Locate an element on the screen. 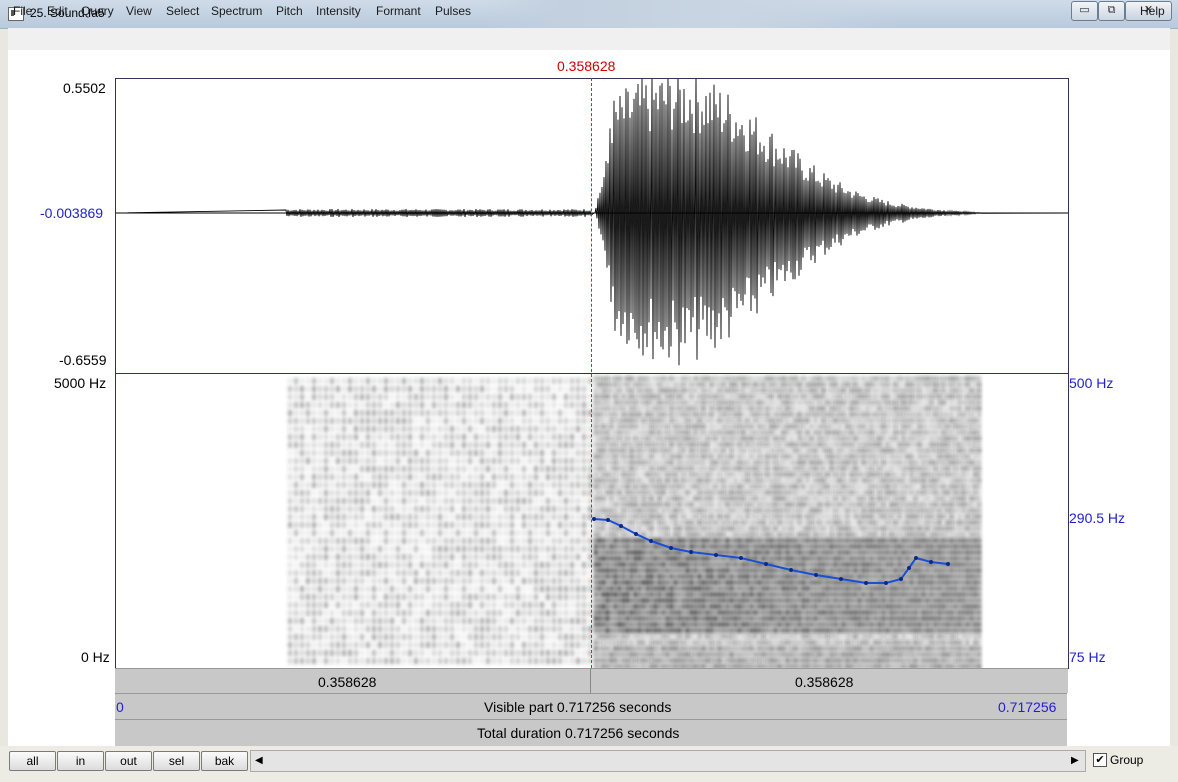 This screenshot has width=1178, height=782. menu-view: View is located at coordinates (139, 11).